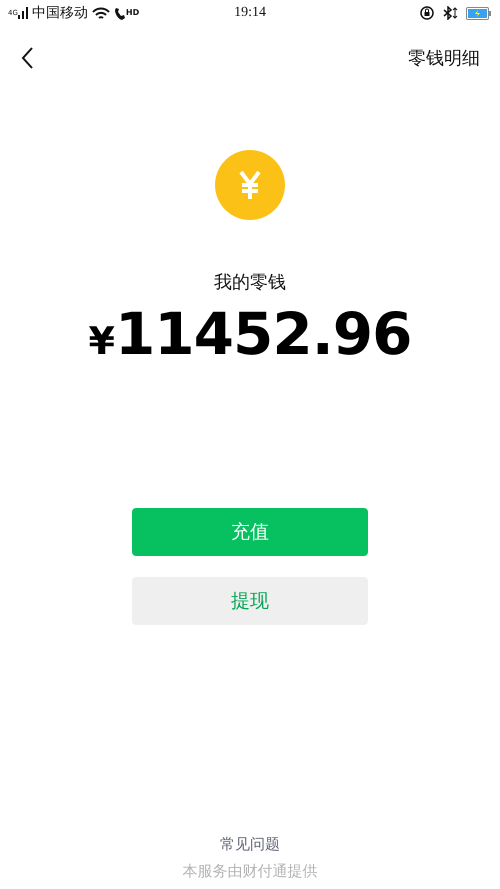 This screenshot has width=500, height=889. I want to click on phone-icon, so click(120, 13).